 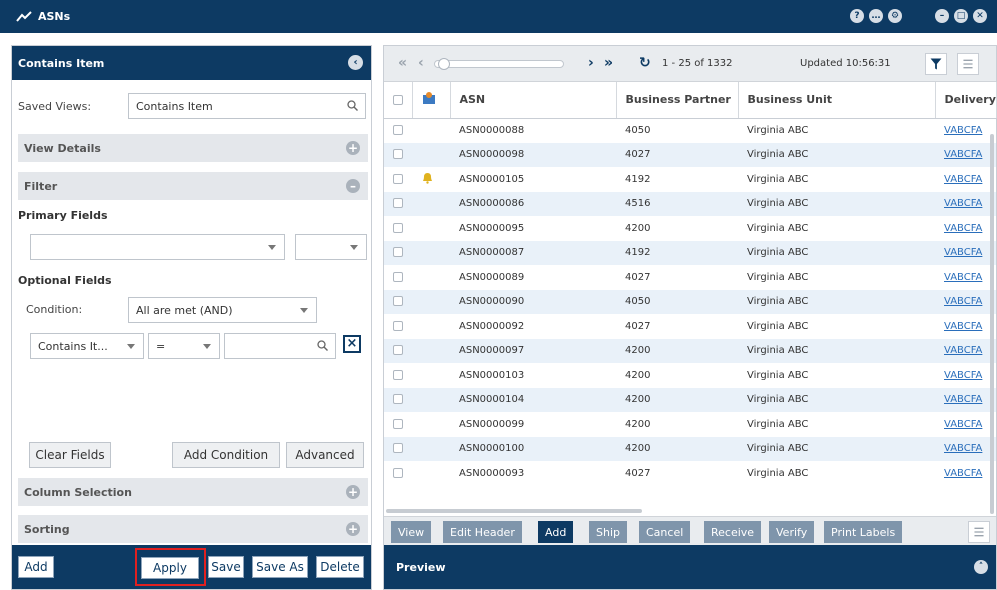 What do you see at coordinates (690, 130) in the screenshot?
I see `table-row: ASN0000088 4050 Virginia ABC VABCFA` at bounding box center [690, 130].